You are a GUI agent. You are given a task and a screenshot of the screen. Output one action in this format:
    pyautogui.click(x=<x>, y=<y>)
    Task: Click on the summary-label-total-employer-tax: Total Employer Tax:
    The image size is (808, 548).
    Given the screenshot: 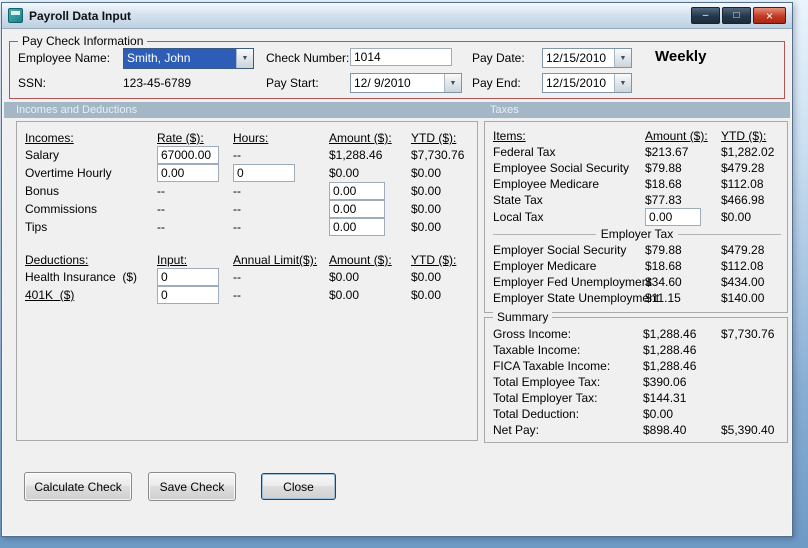 What is the action you would take?
    pyautogui.click(x=545, y=398)
    